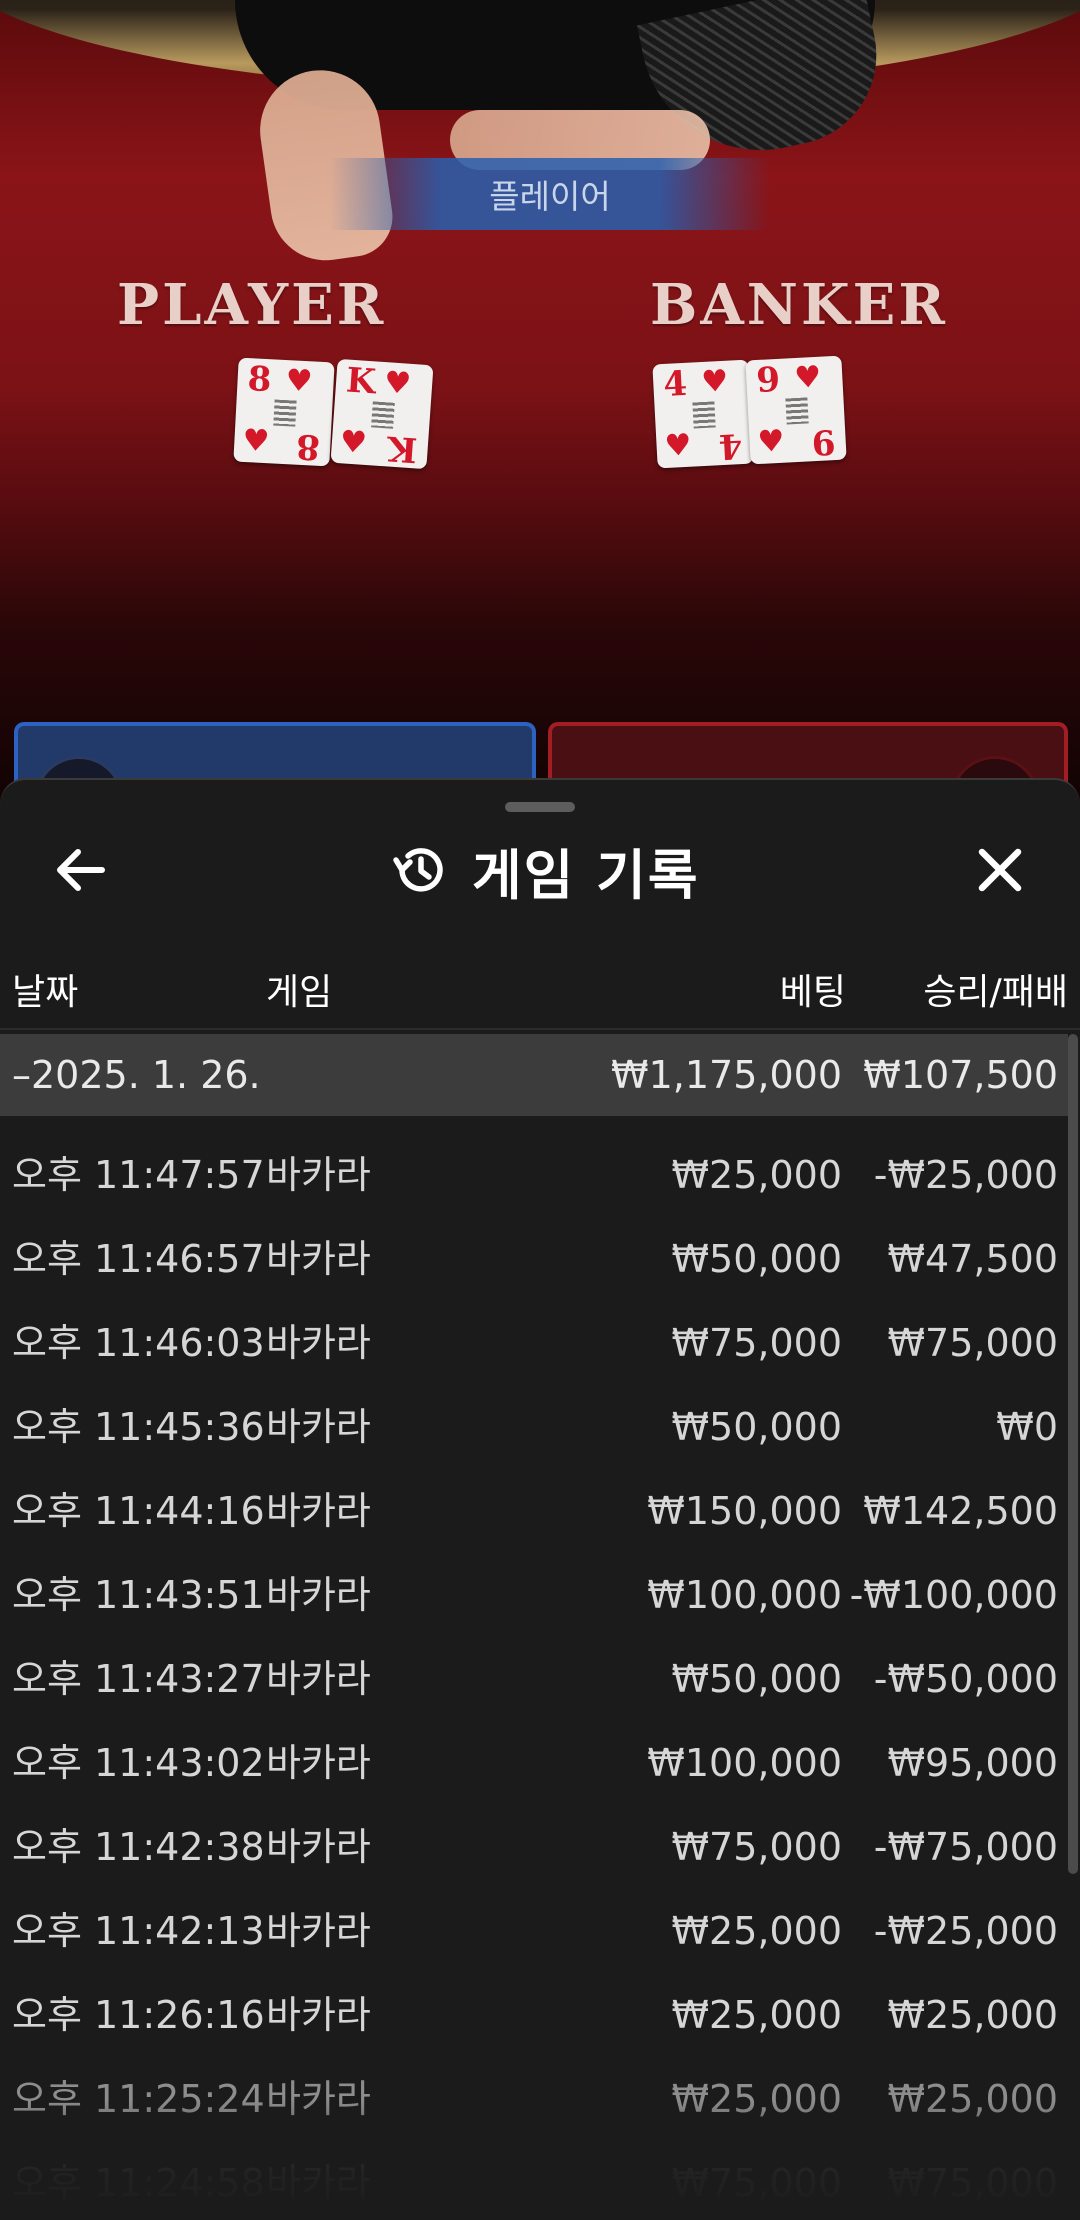  Describe the element at coordinates (703, 414) in the screenshot. I see `banker-card: 4 ♥ ♥ 4` at that location.